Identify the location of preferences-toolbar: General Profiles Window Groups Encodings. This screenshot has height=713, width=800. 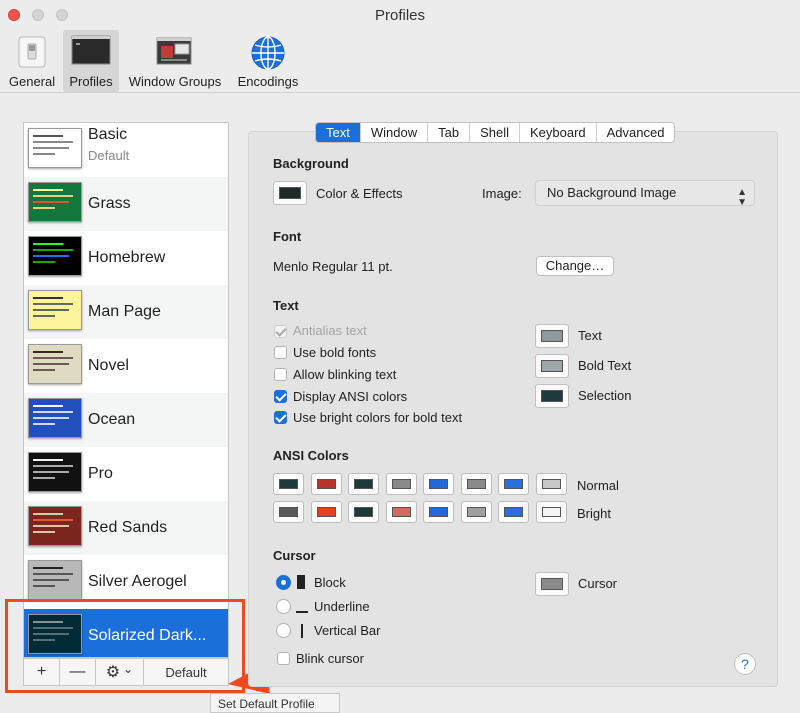
(400, 61).